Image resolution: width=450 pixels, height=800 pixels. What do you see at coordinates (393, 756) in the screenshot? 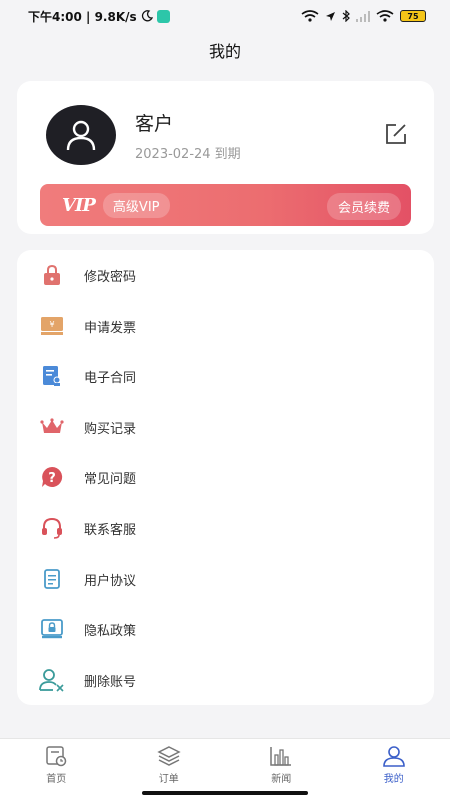
I see `user-icon` at bounding box center [393, 756].